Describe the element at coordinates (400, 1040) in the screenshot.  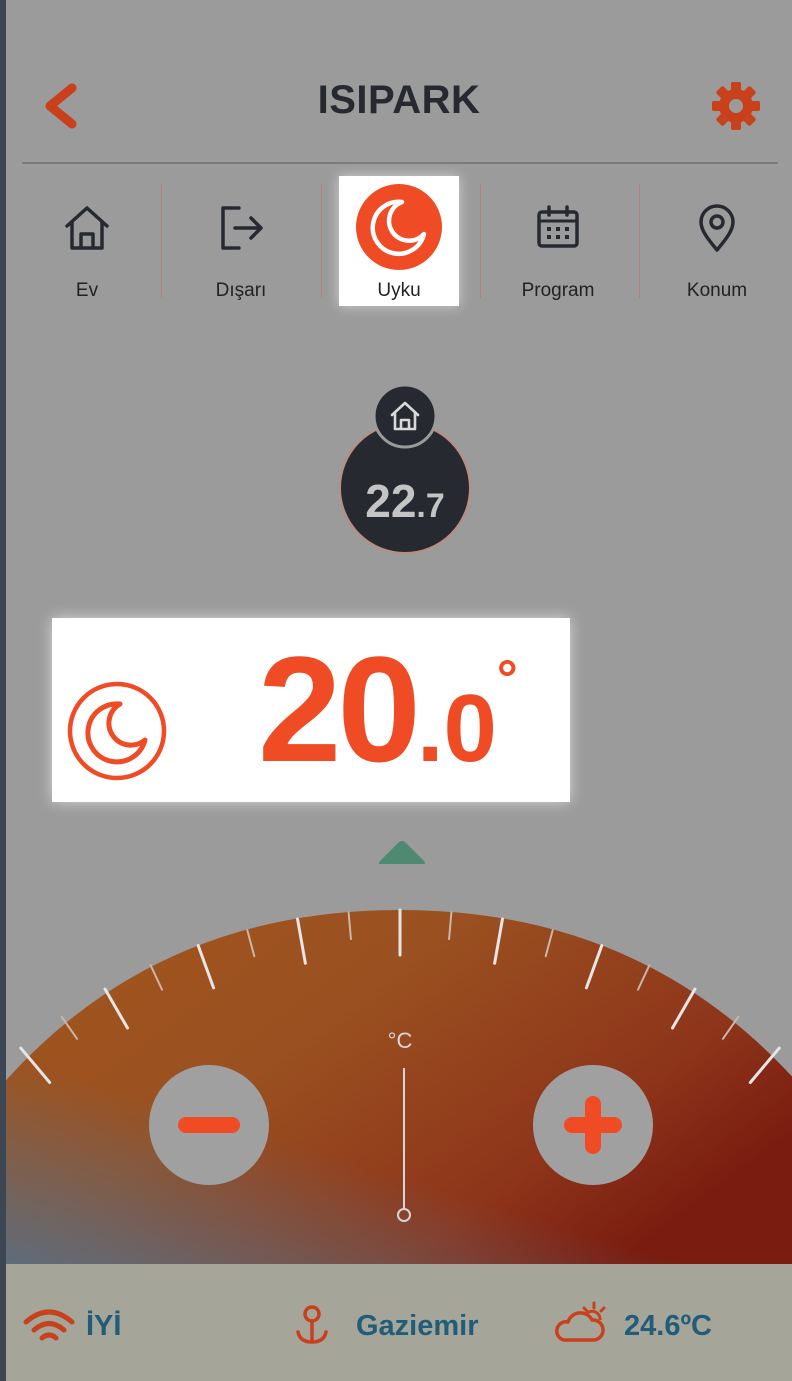
I see `dial-unit: °C` at that location.